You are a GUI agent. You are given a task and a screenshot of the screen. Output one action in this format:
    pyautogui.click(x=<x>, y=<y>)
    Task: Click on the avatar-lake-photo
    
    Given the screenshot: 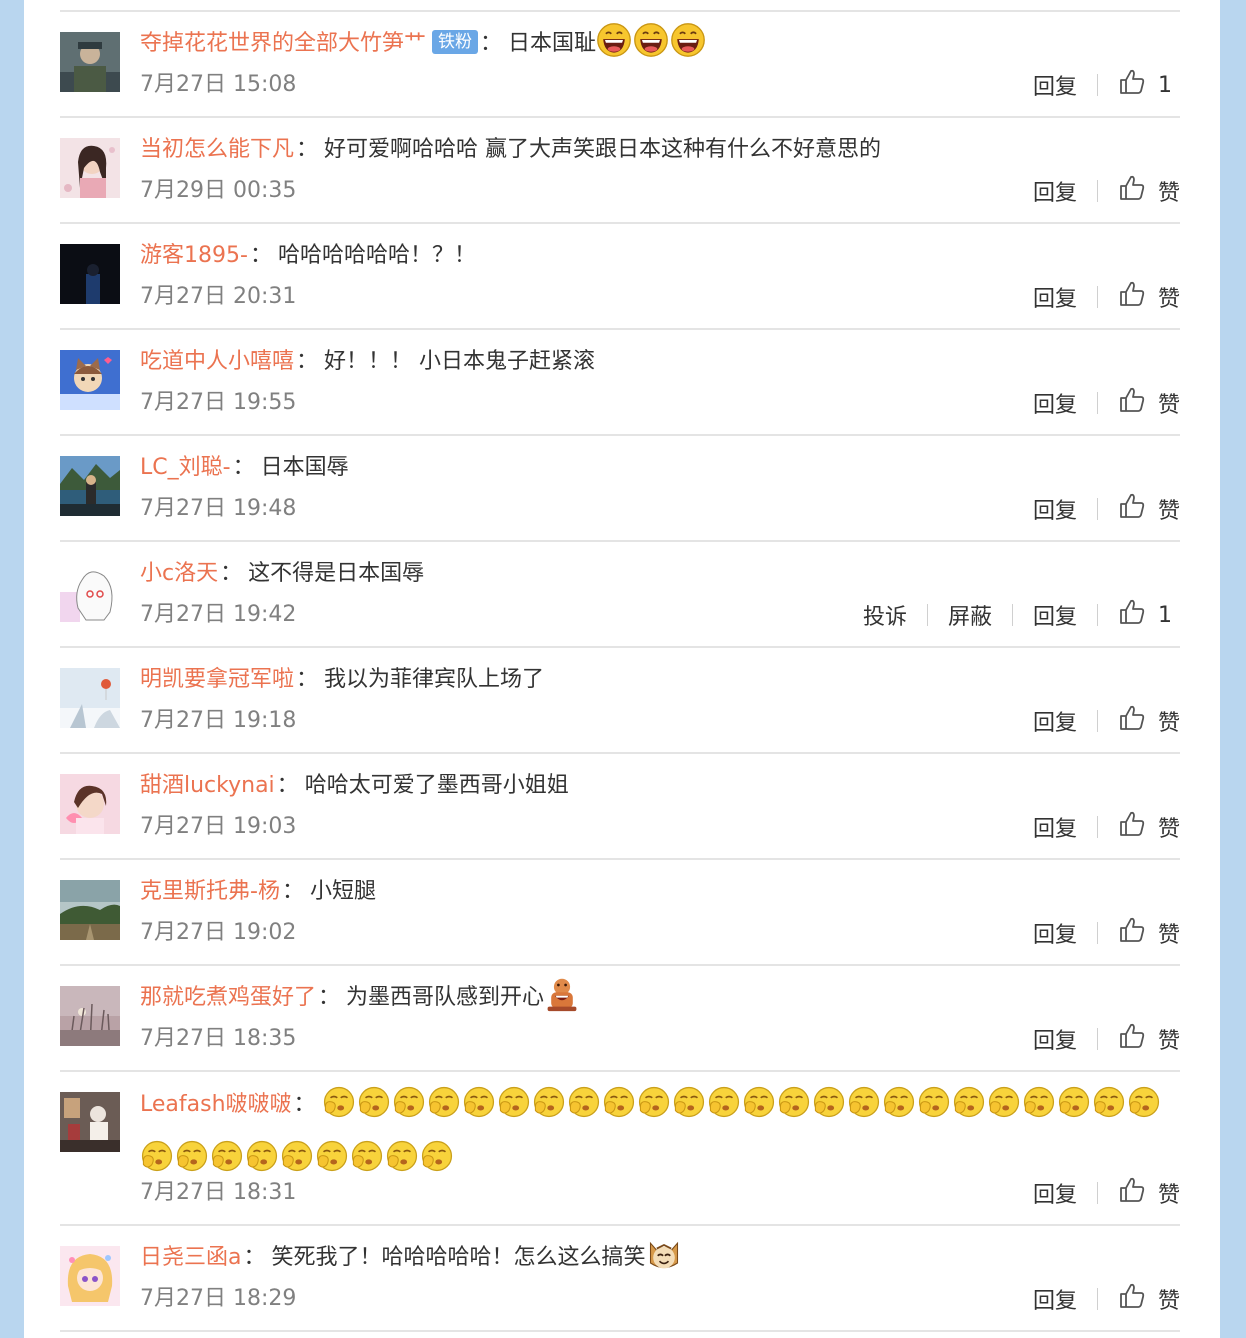 What is the action you would take?
    pyautogui.click(x=90, y=486)
    